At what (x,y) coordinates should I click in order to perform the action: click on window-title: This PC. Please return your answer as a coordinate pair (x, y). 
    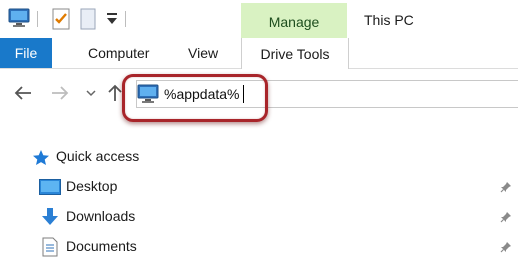
    Looking at the image, I should click on (389, 20).